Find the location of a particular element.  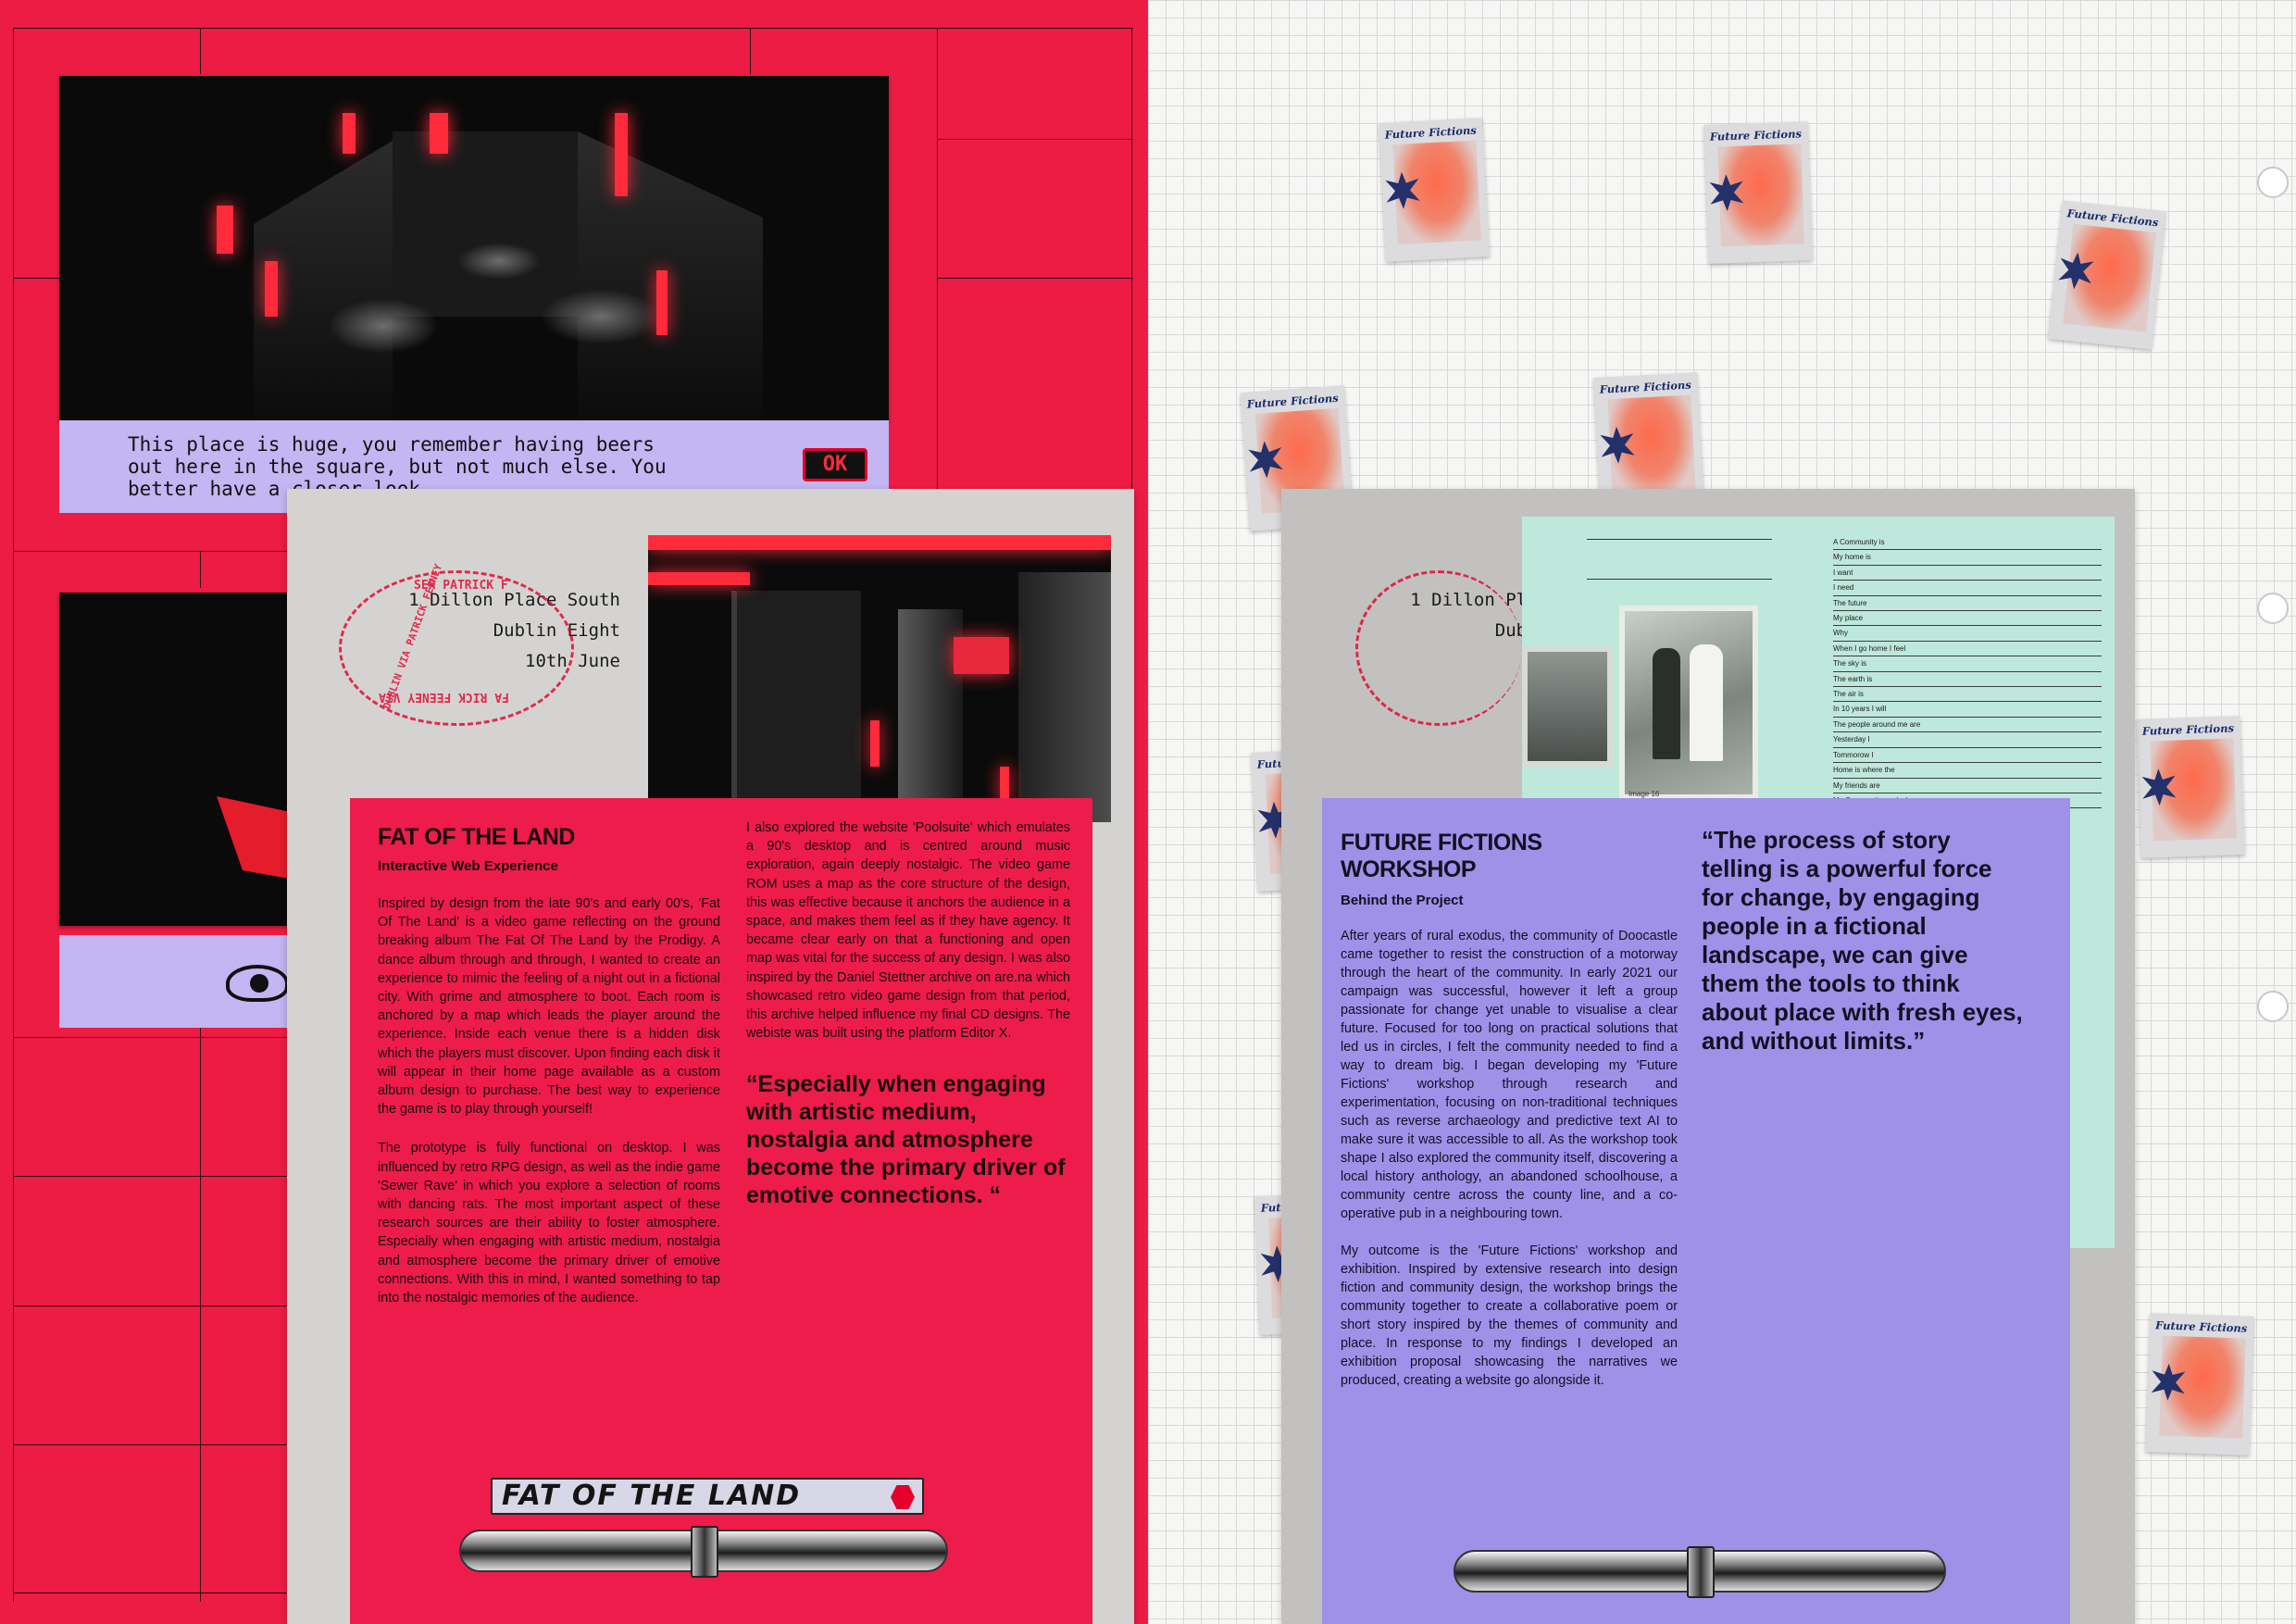

prompt-item: Home is where the is located at coordinates (1967, 771).